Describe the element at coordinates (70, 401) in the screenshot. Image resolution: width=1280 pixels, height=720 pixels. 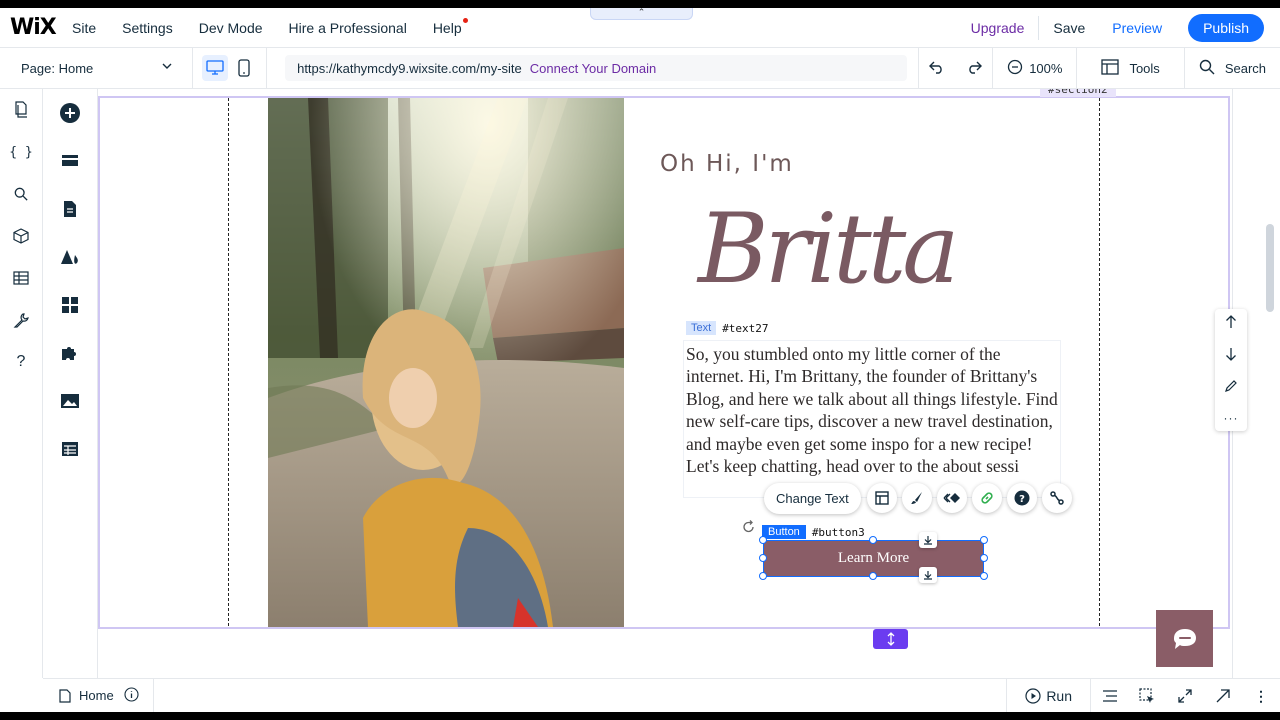
I see `media-image-icon` at that location.